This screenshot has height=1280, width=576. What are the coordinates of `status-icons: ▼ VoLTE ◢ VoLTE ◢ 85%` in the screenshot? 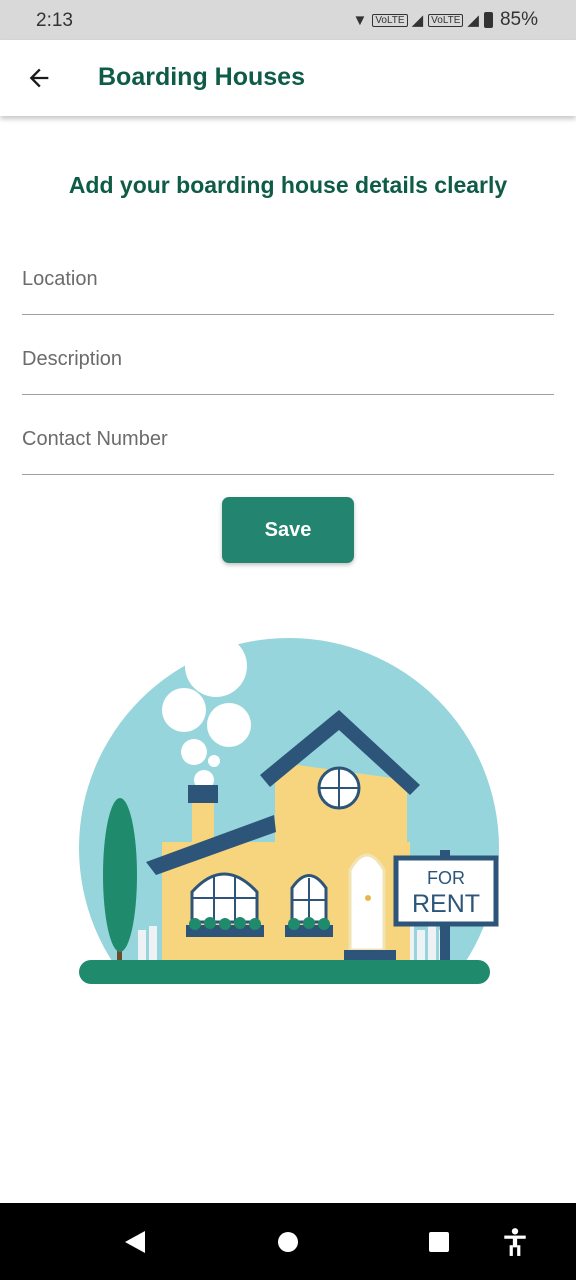 It's located at (445, 20).